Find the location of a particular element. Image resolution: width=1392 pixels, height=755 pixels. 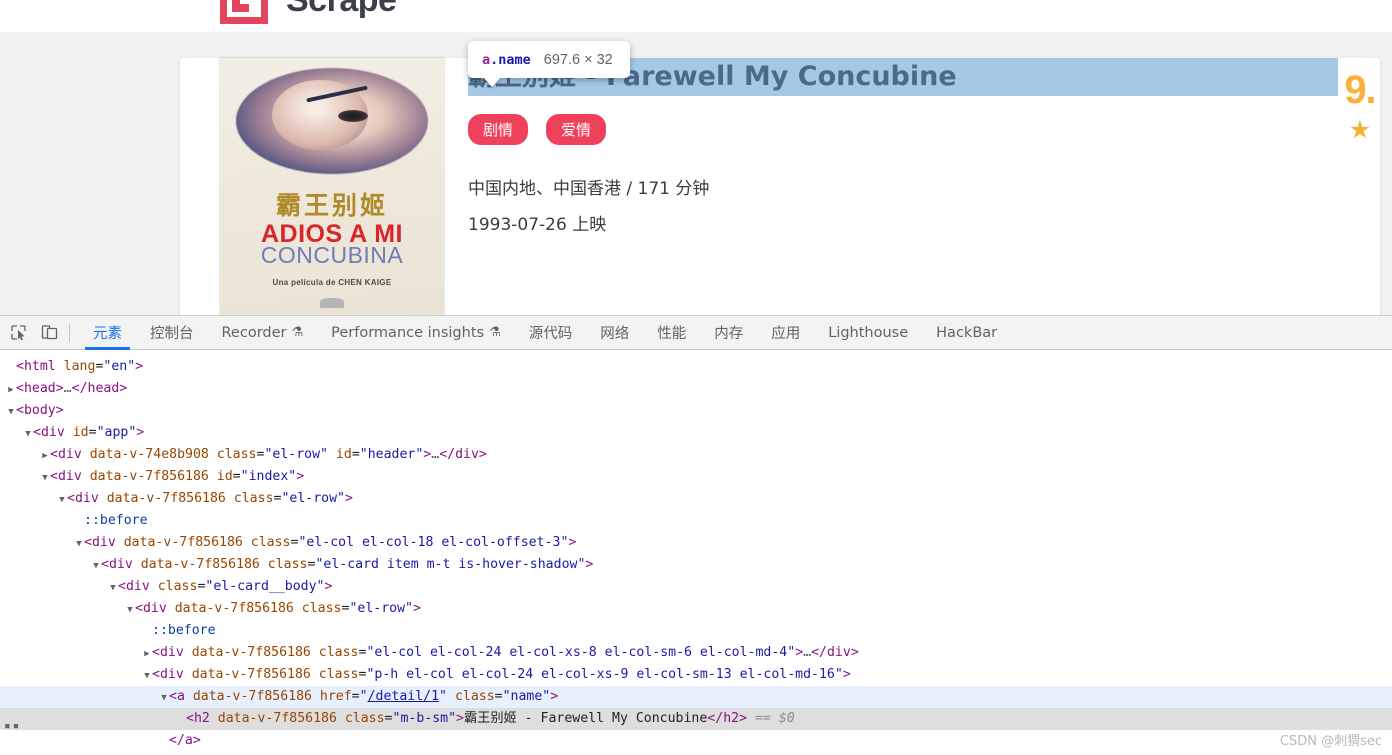

devtools-tab-label: 应用 is located at coordinates (786, 334).